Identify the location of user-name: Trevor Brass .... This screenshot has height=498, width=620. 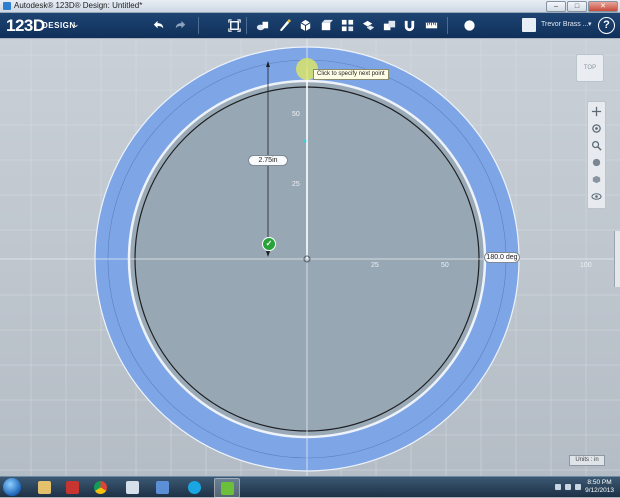
(565, 24).